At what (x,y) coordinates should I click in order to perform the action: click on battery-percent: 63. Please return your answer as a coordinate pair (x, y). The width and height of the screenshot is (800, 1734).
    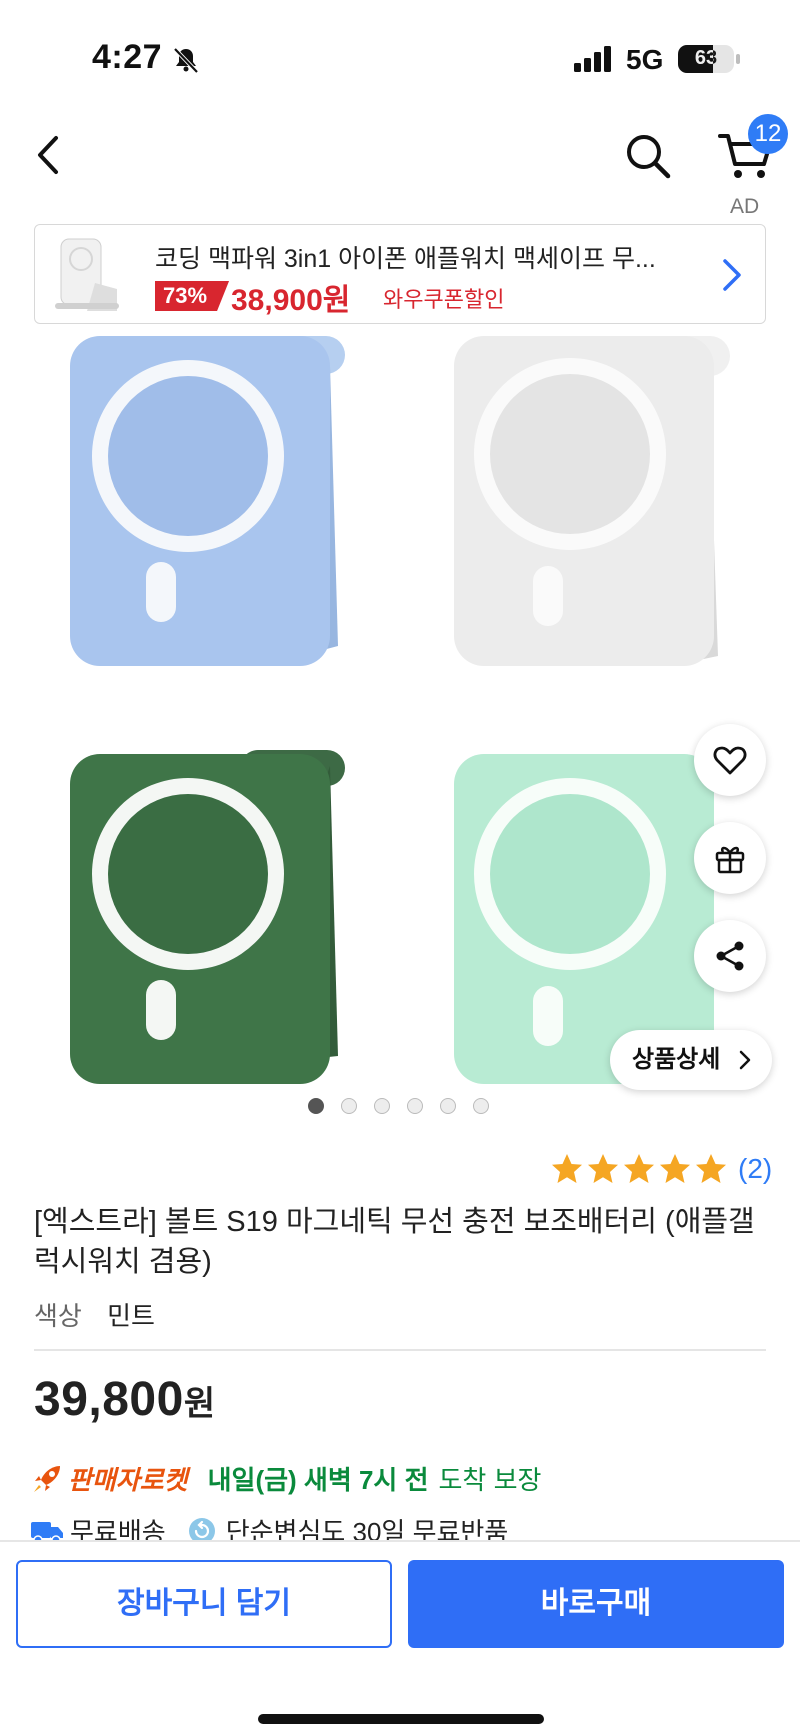
    Looking at the image, I should click on (706, 58).